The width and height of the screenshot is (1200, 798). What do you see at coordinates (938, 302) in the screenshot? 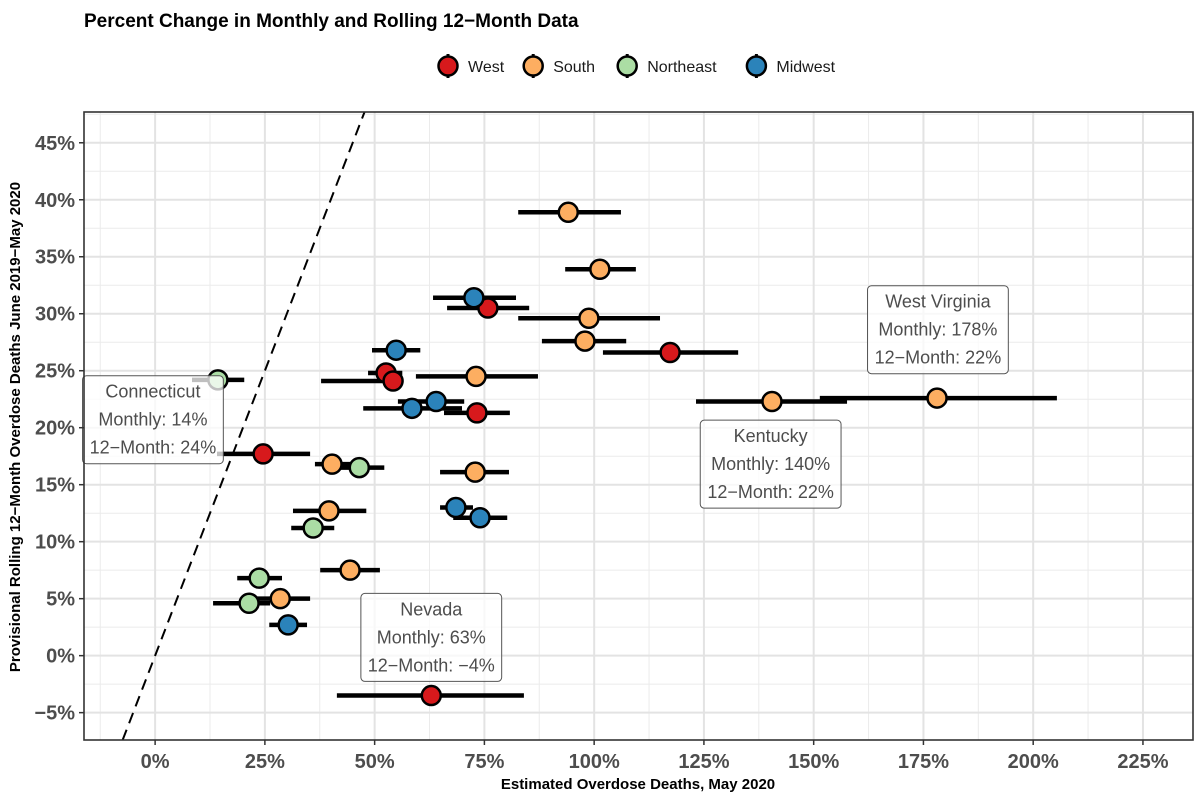
I see `annotation-line: West Virginia` at bounding box center [938, 302].